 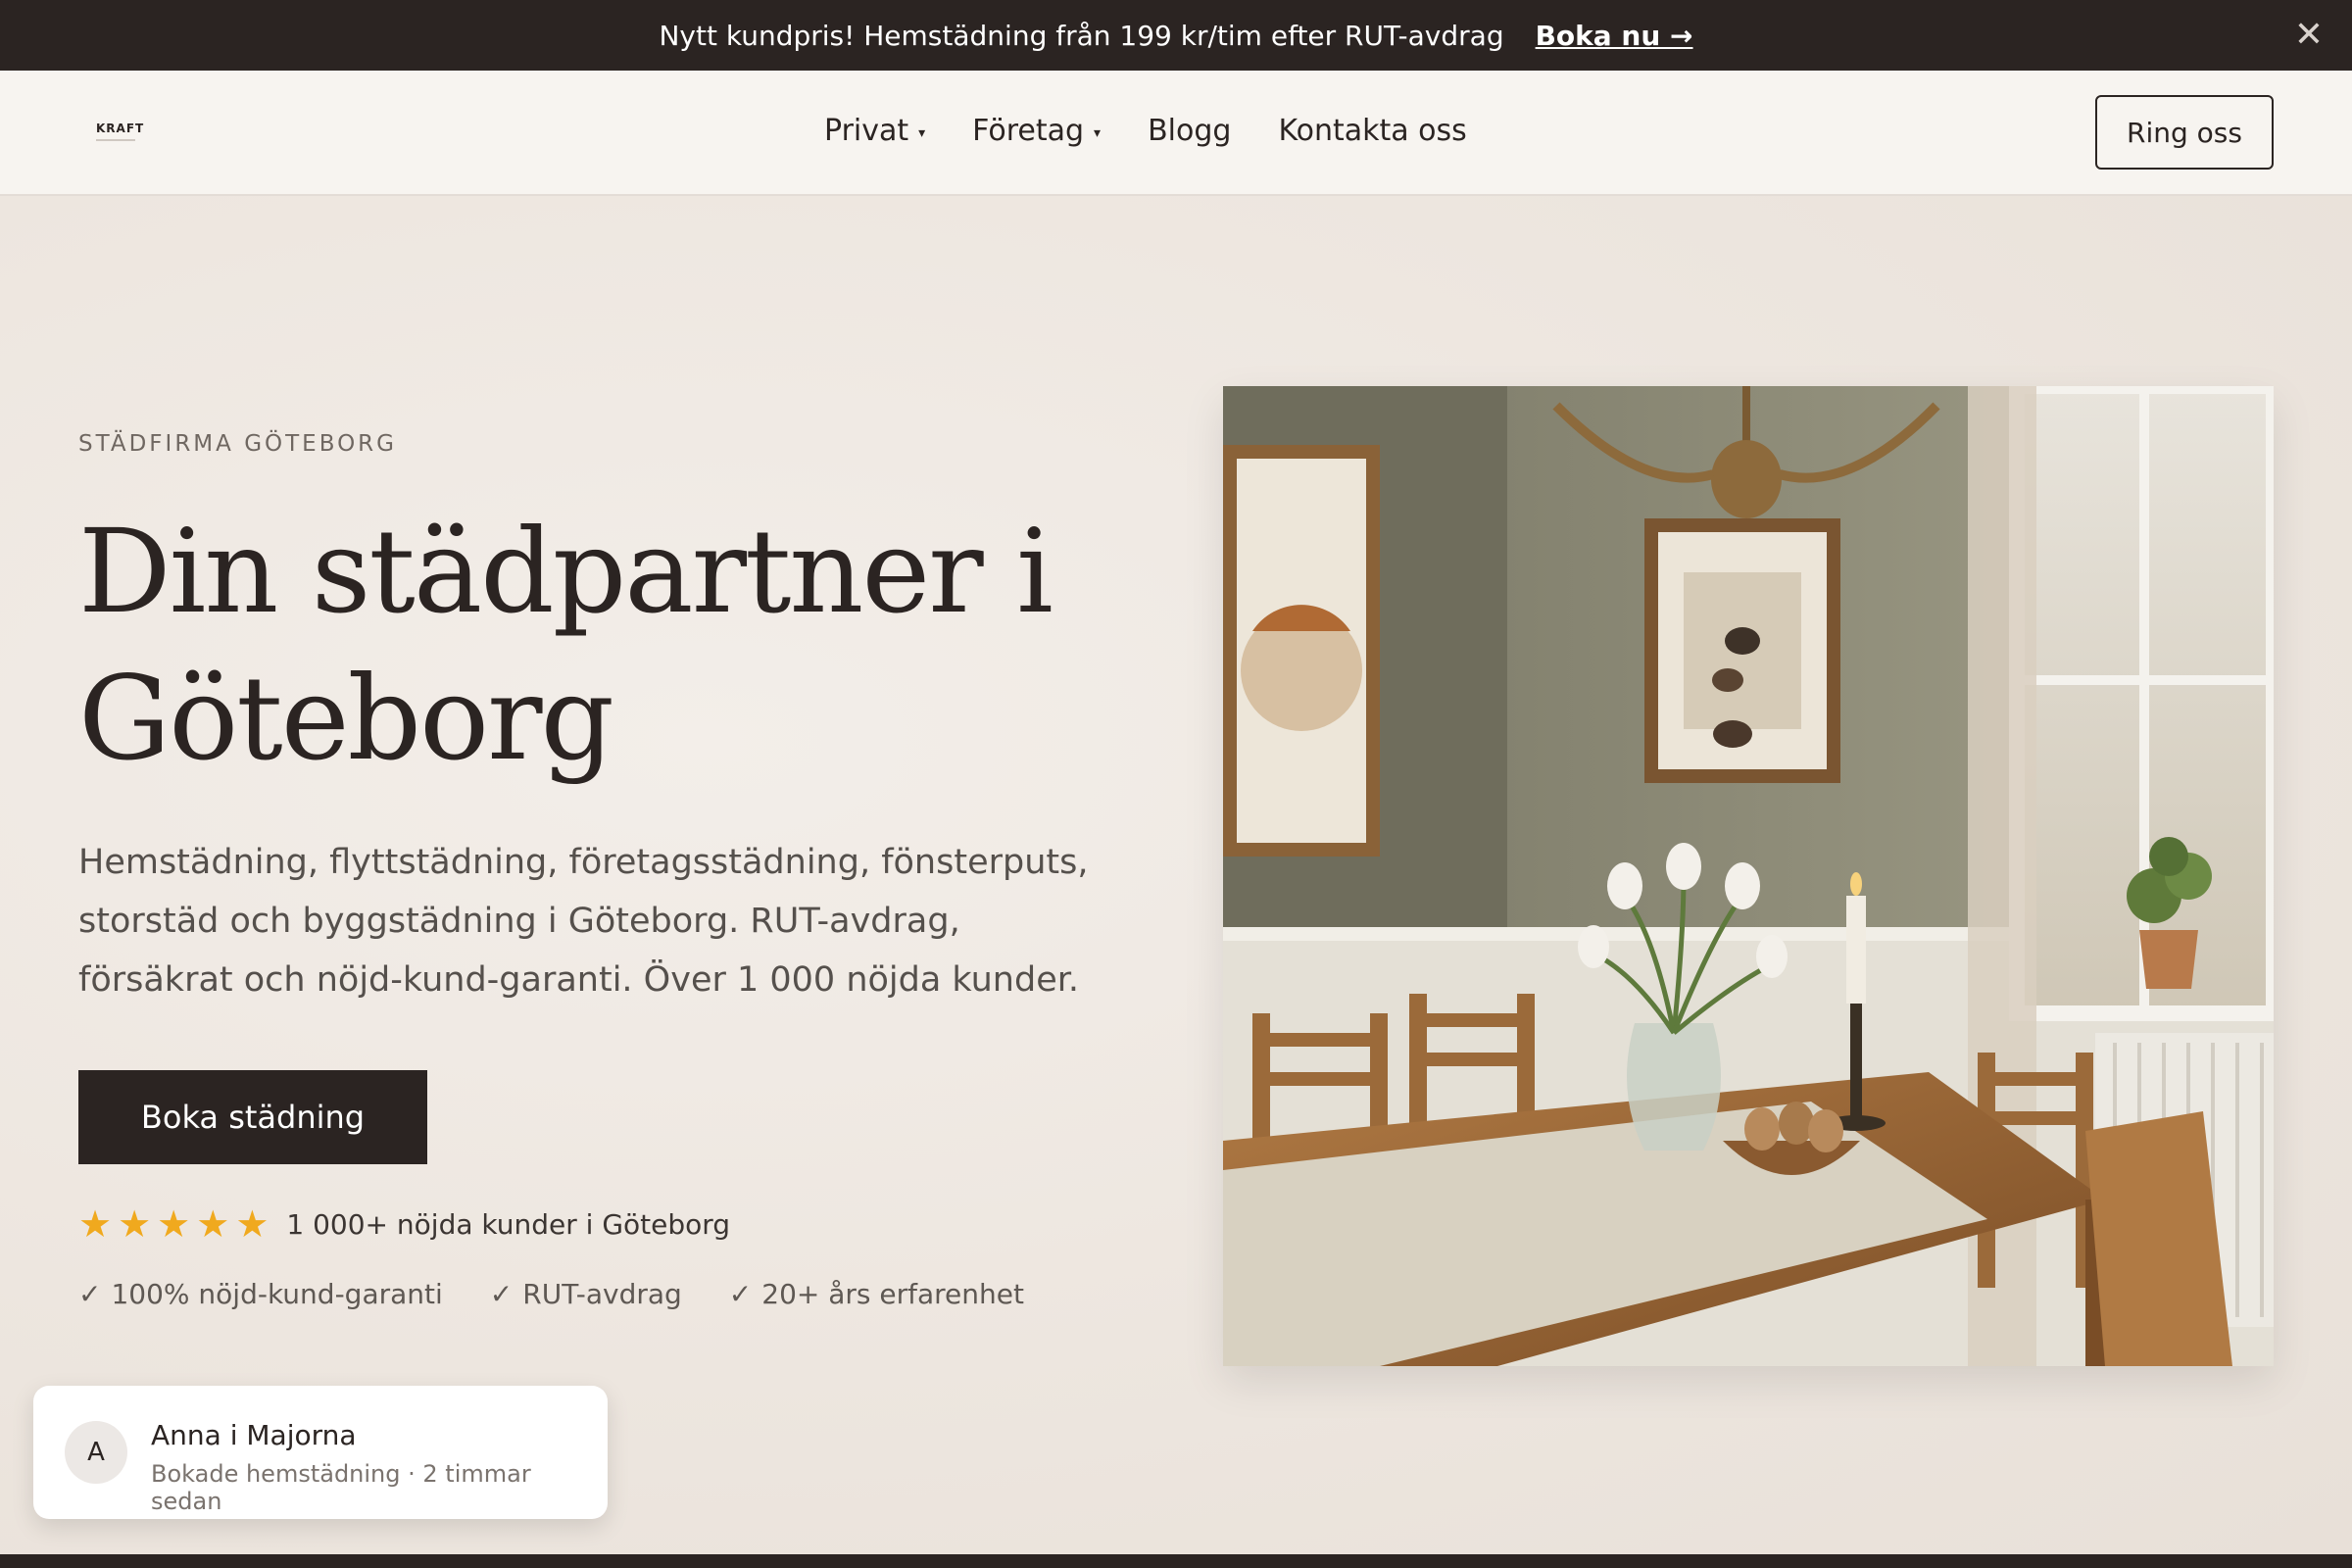 What do you see at coordinates (254, 1435) in the screenshot?
I see `toast-name: Anna i Majorna` at bounding box center [254, 1435].